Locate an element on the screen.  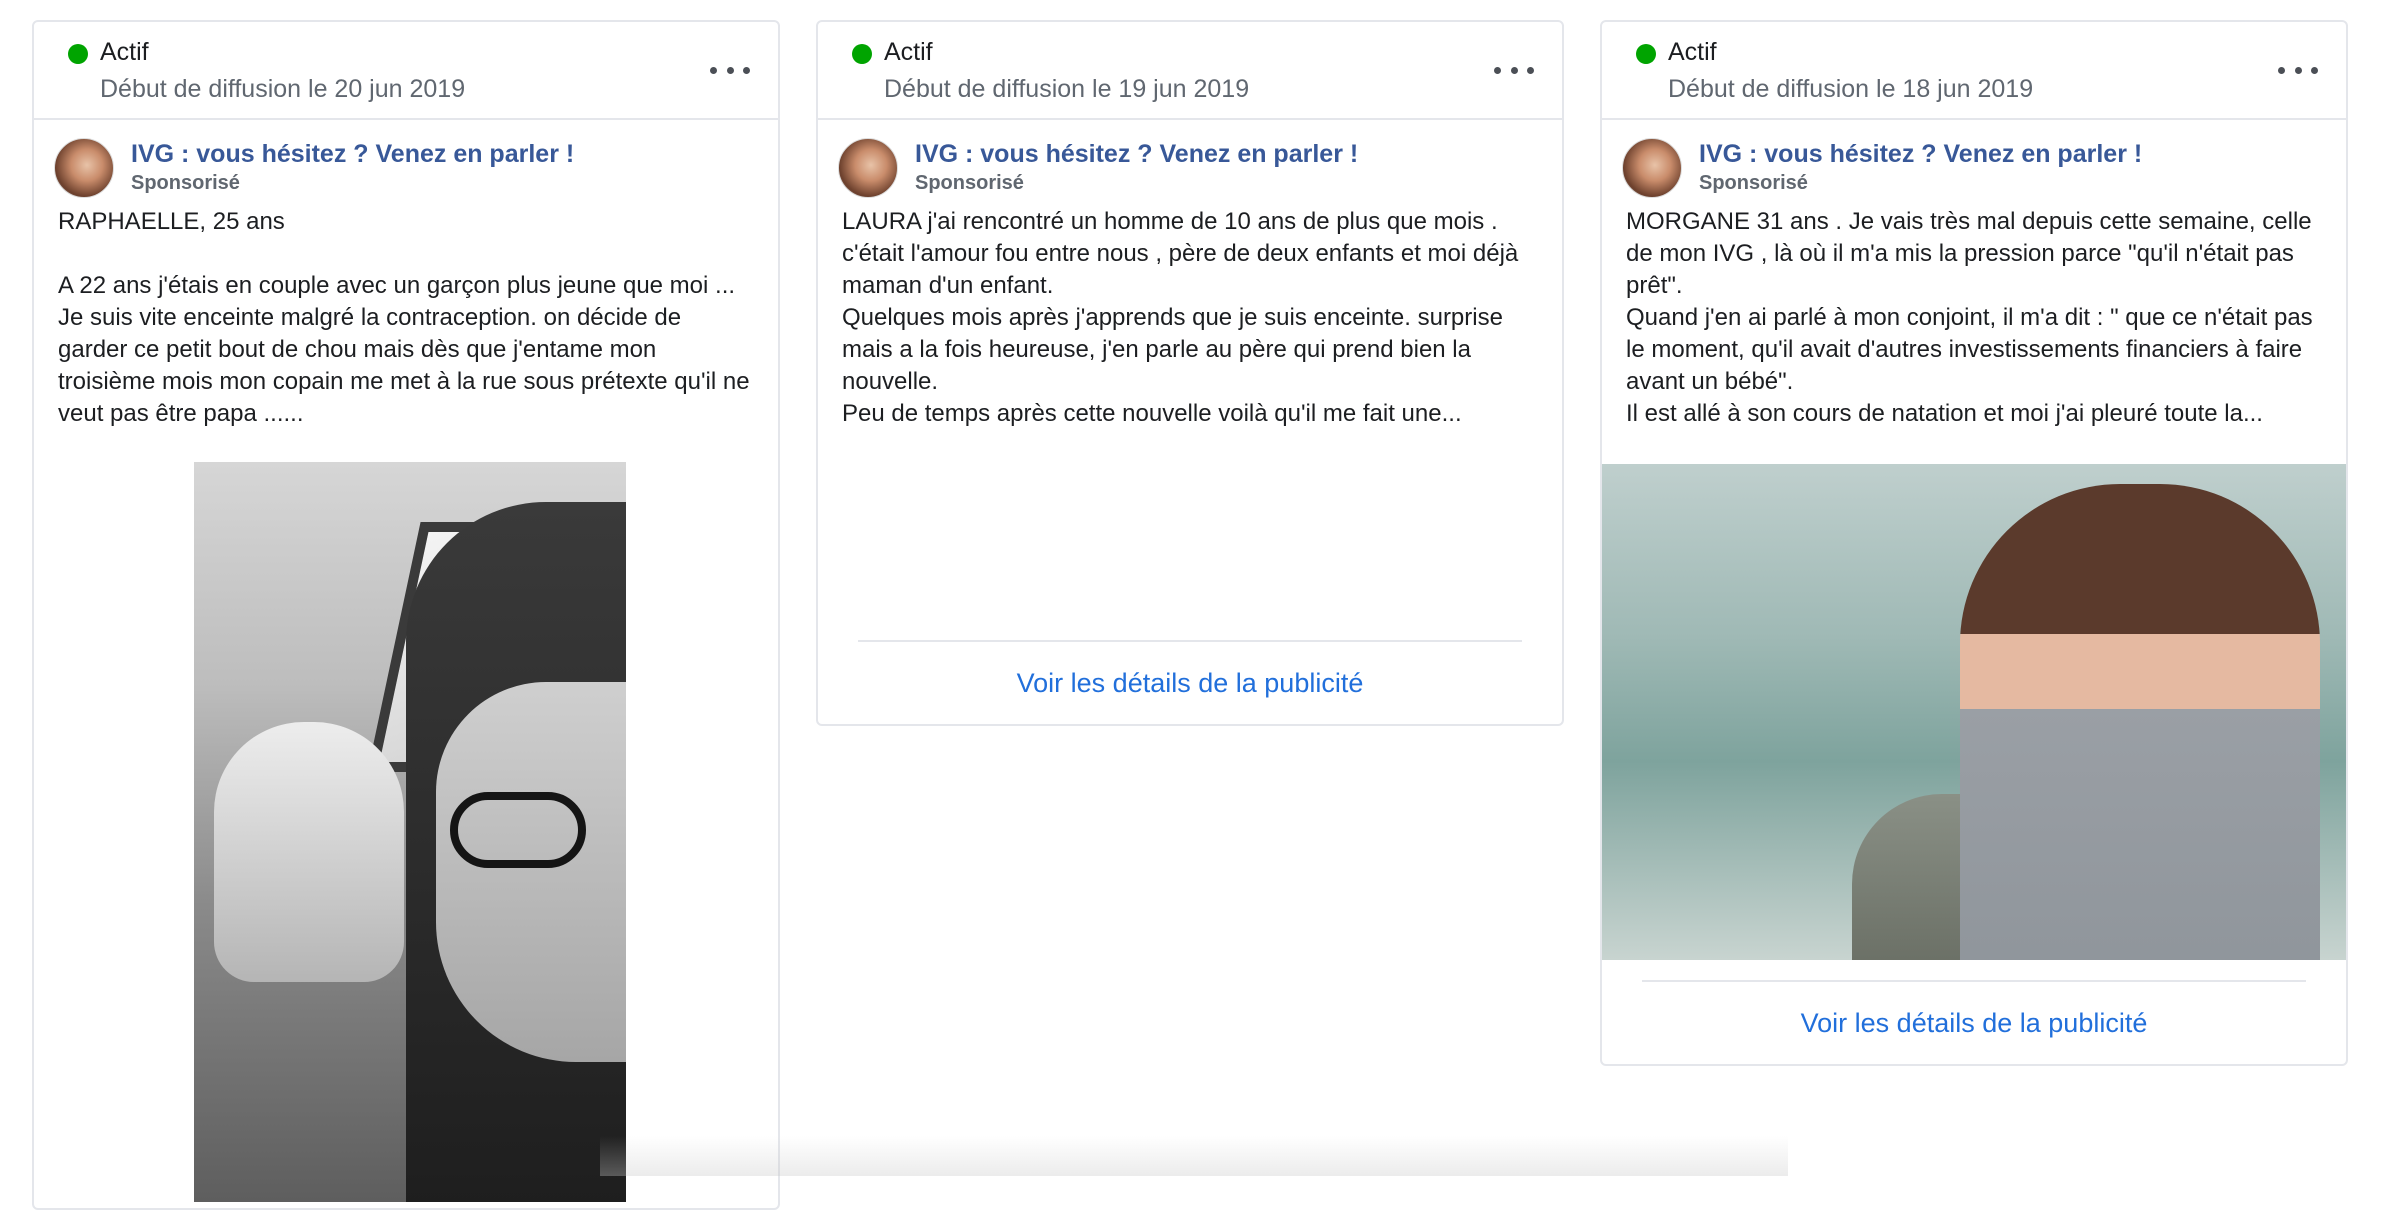
ad-card-header: Actif Début de diffusion le 19 jun 2019 is located at coordinates (1190, 71).